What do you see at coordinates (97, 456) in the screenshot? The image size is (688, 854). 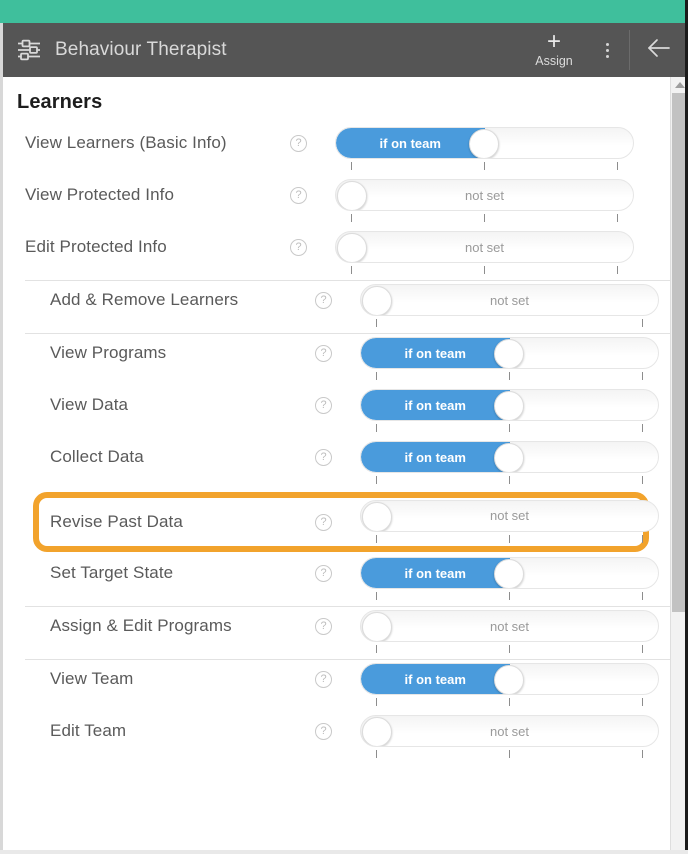 I see `permission-label: Collect Data` at bounding box center [97, 456].